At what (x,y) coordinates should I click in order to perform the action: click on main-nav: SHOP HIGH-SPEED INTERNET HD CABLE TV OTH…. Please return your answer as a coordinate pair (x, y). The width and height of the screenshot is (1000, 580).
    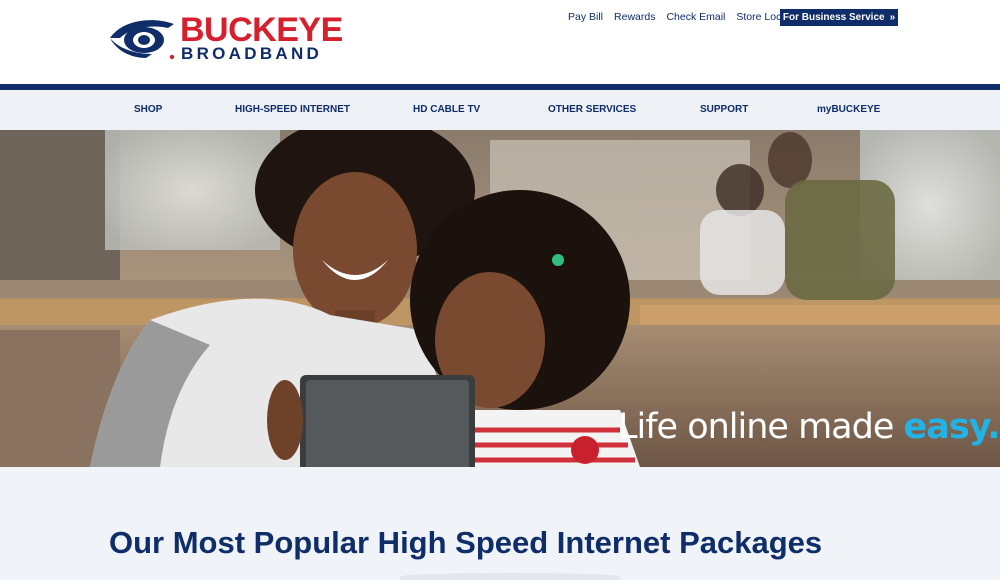
    Looking at the image, I should click on (500, 110).